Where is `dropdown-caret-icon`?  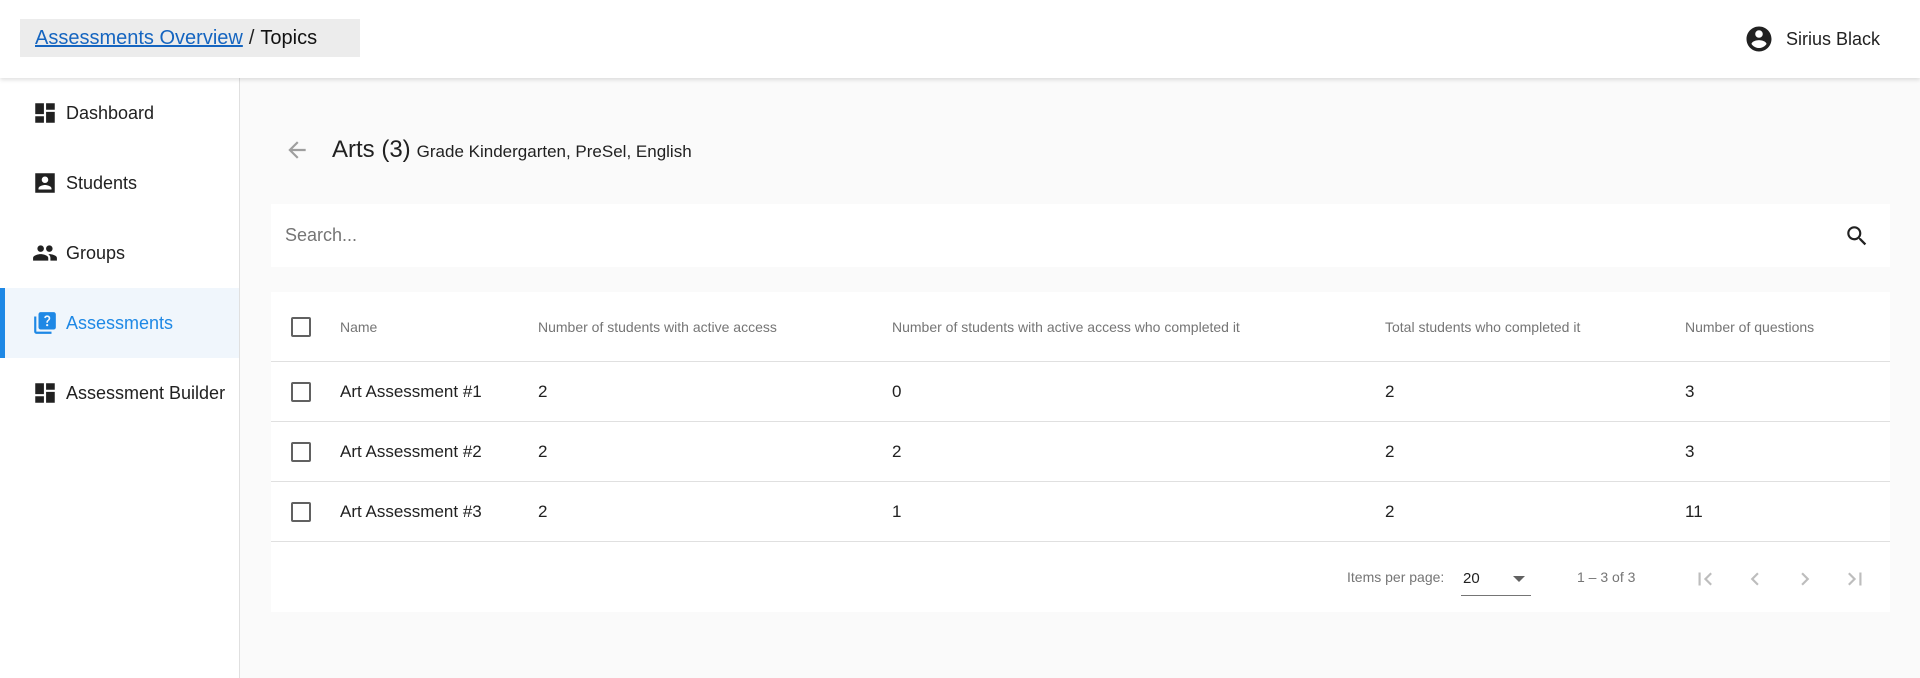
dropdown-caret-icon is located at coordinates (1519, 578).